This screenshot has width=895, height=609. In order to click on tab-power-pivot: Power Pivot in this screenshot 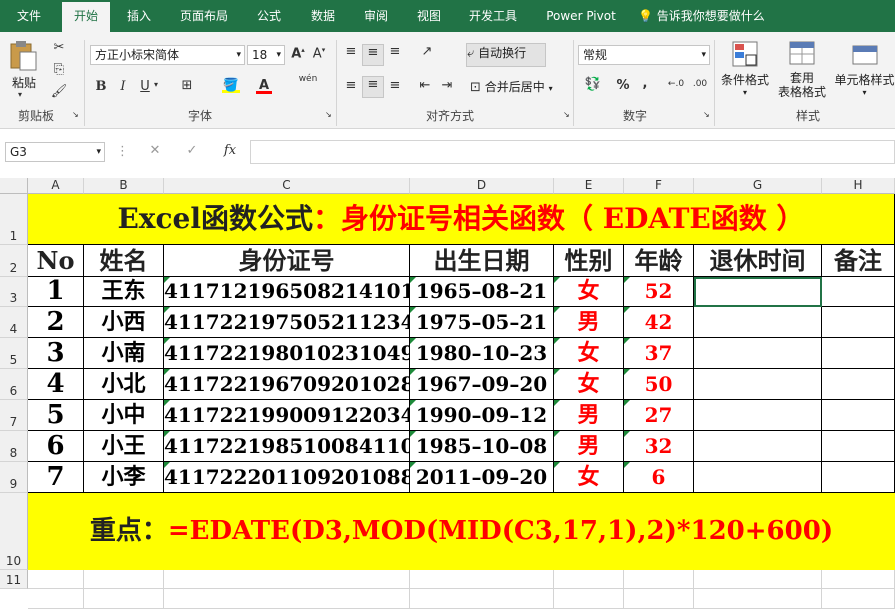, I will do `click(581, 16)`.